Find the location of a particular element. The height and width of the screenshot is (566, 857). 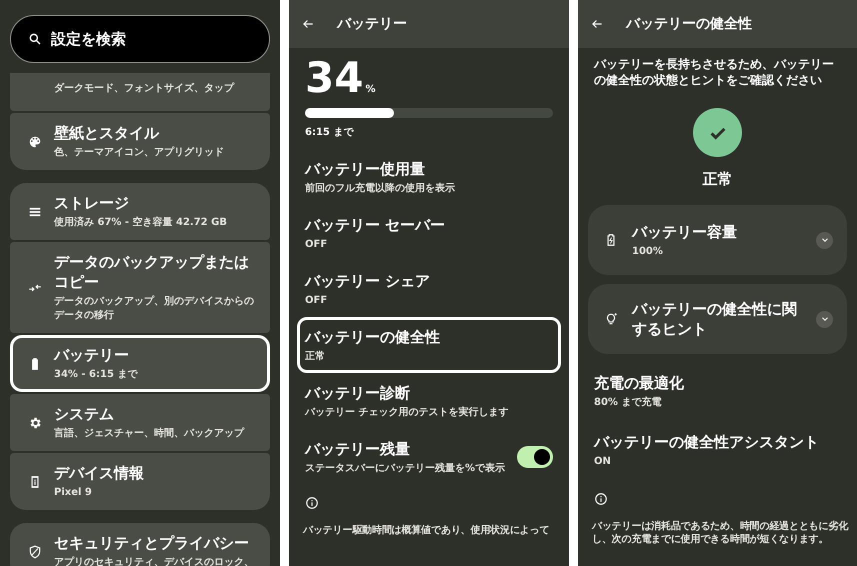

item-subtitle: ON is located at coordinates (603, 462).